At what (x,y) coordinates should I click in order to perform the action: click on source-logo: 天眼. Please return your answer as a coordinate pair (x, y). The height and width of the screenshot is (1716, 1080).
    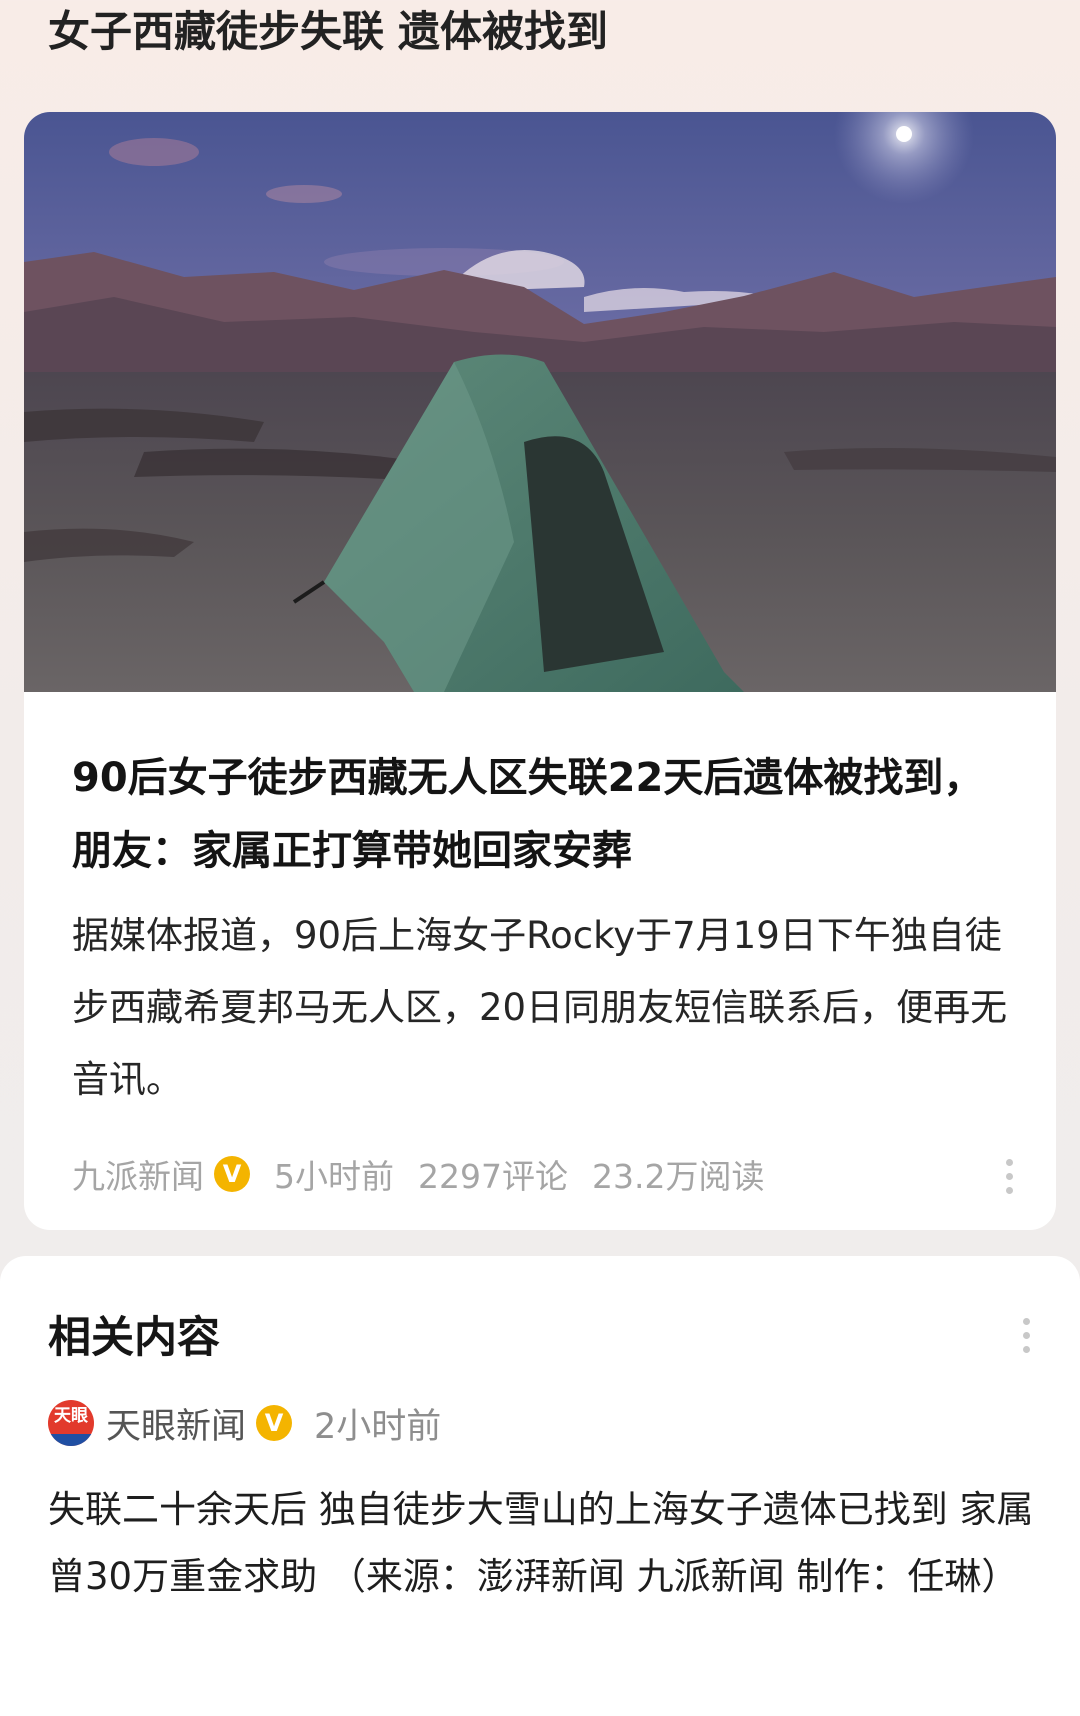
    Looking at the image, I should click on (71, 1423).